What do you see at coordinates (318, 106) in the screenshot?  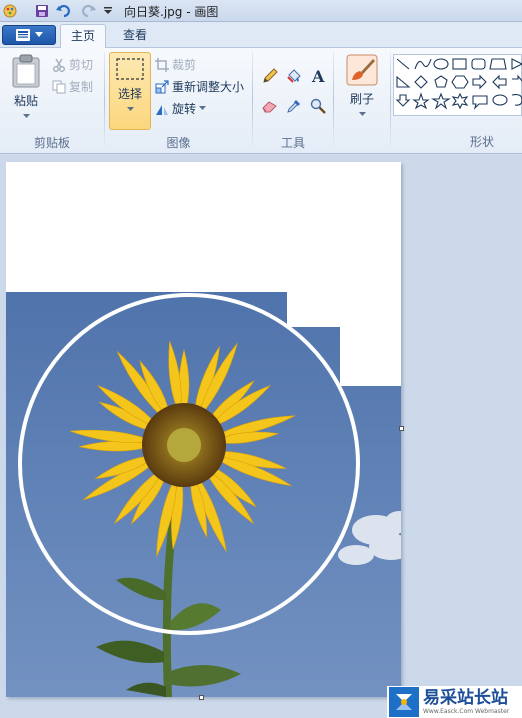 I see `magnifier-icon` at bounding box center [318, 106].